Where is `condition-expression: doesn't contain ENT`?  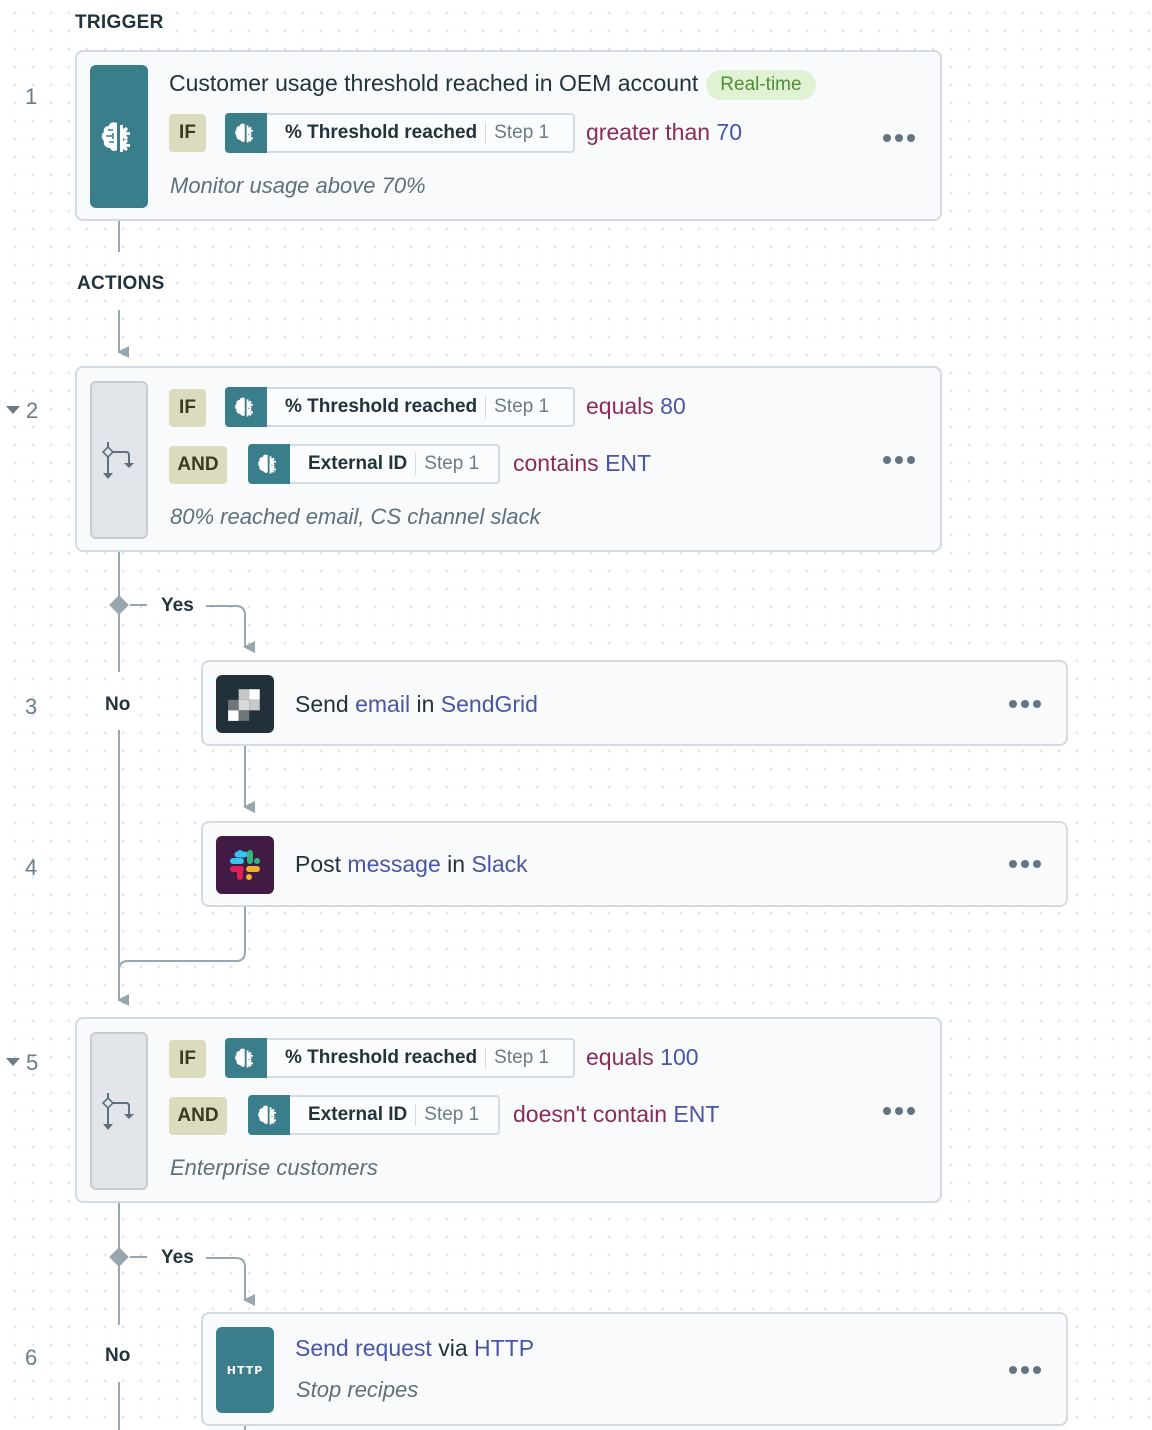 condition-expression: doesn't contain ENT is located at coordinates (616, 1114).